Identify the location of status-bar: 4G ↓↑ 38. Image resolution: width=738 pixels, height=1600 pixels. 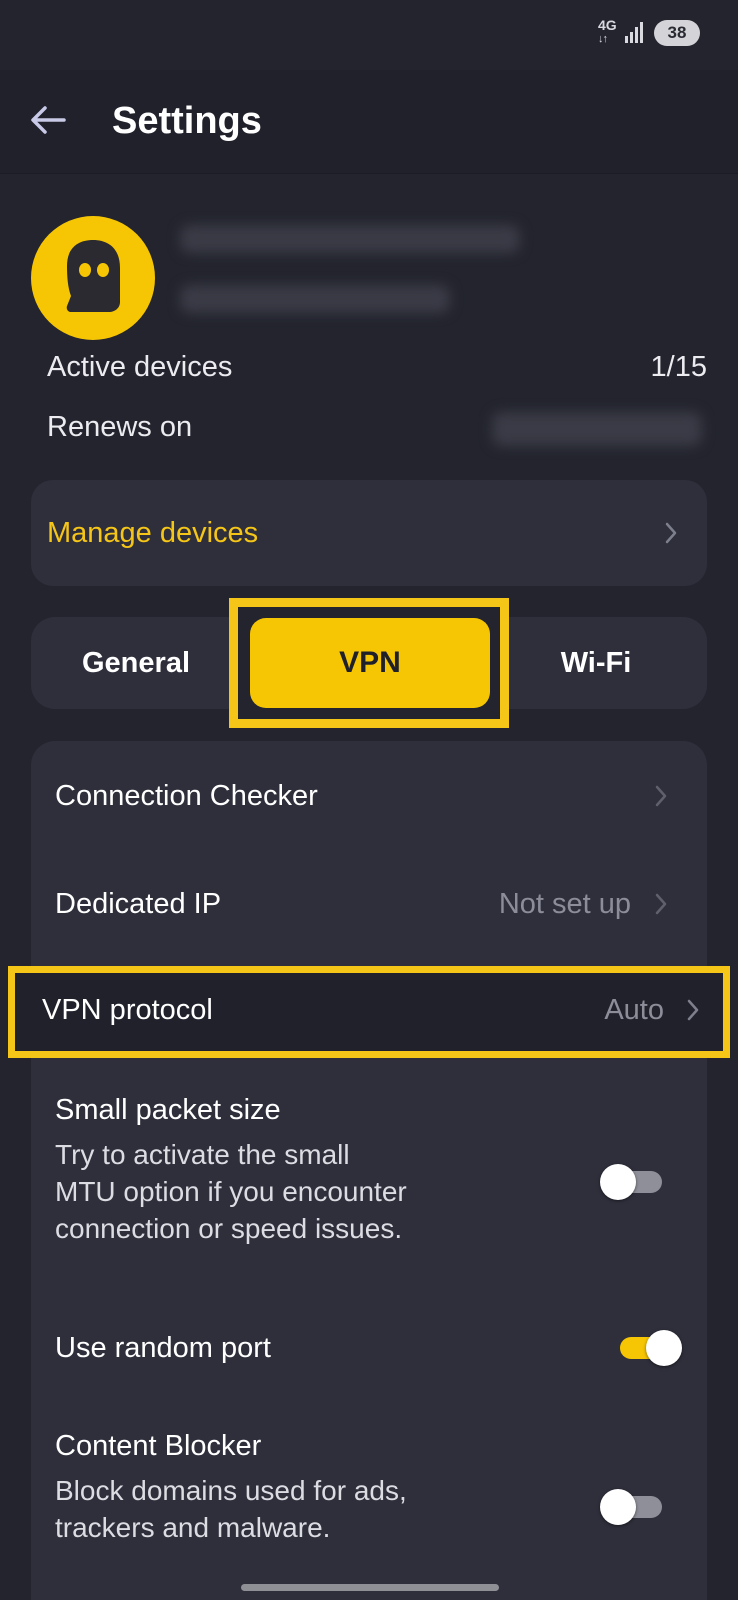
(369, 35).